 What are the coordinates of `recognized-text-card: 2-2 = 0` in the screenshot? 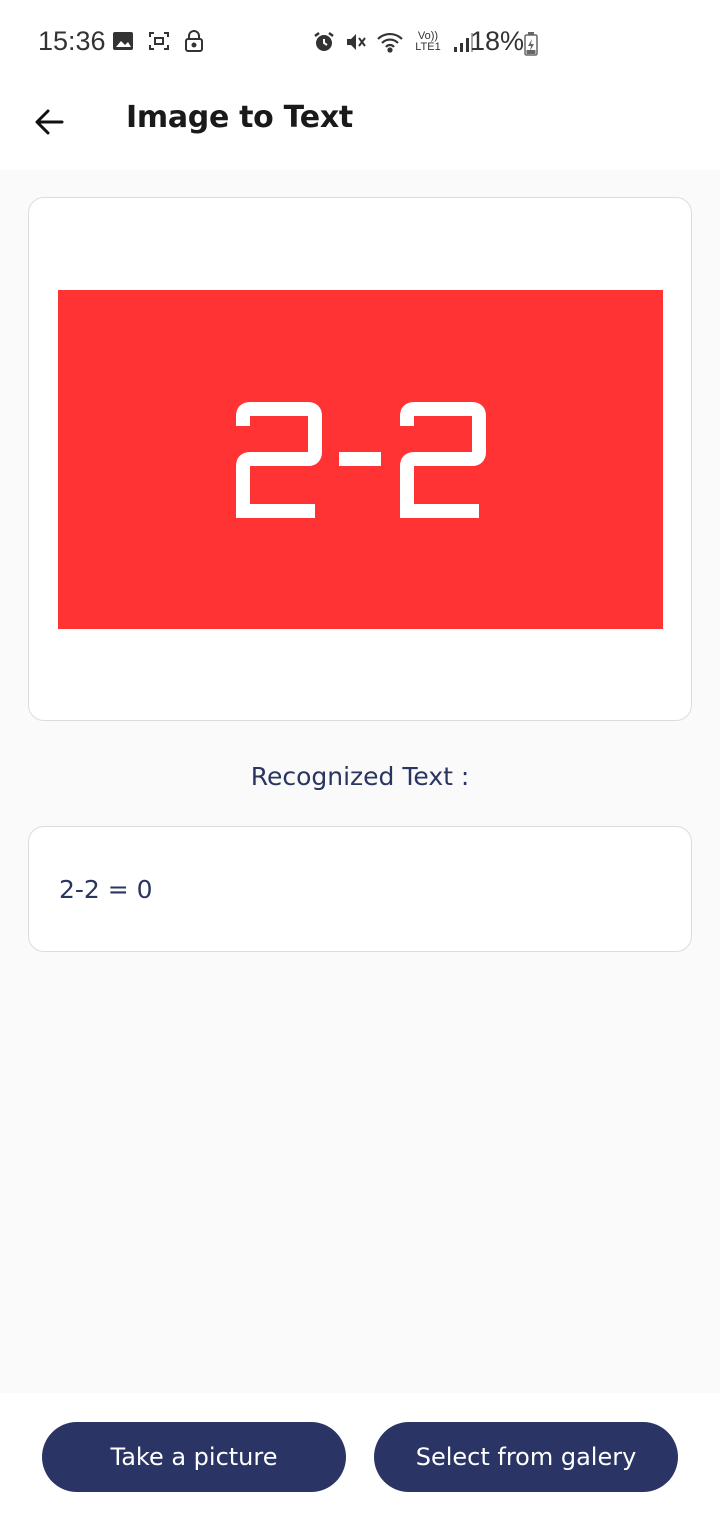 It's located at (360, 889).